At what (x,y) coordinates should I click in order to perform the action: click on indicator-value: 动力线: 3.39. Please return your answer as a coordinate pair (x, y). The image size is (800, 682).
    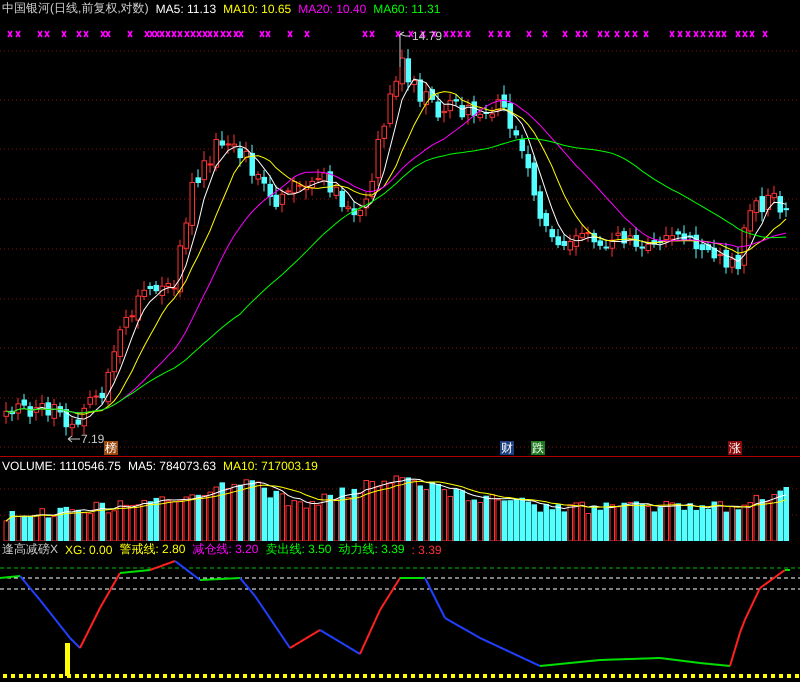
    Looking at the image, I should click on (371, 549).